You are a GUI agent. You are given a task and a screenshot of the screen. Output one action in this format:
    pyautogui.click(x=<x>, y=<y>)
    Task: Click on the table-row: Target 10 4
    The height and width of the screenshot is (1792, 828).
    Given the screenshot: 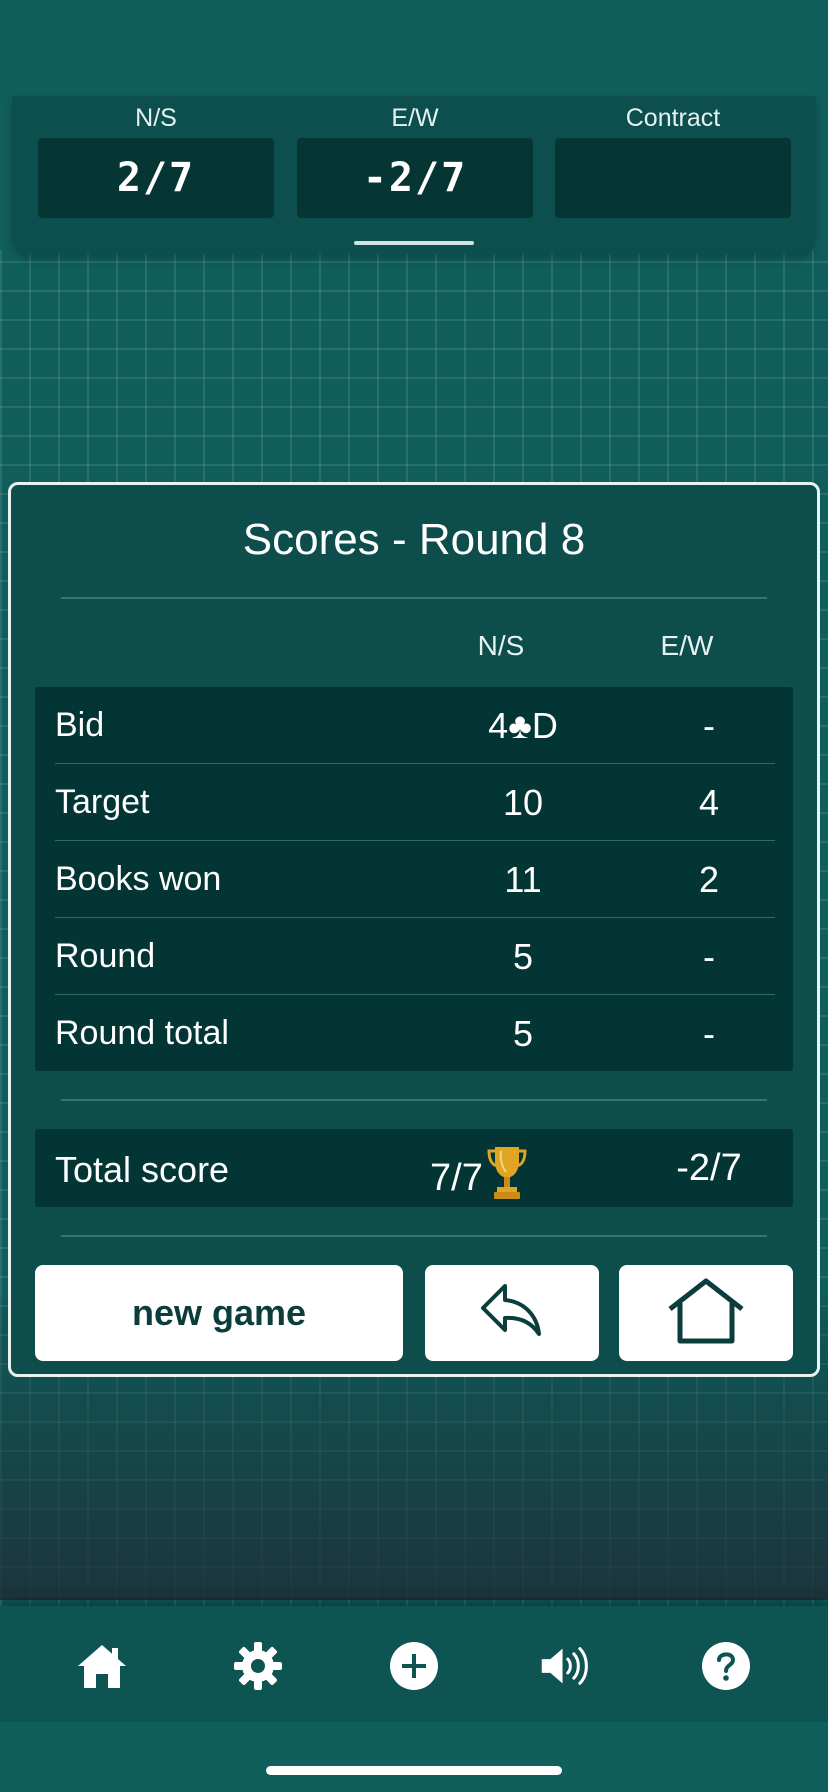 What is the action you would take?
    pyautogui.click(x=414, y=802)
    